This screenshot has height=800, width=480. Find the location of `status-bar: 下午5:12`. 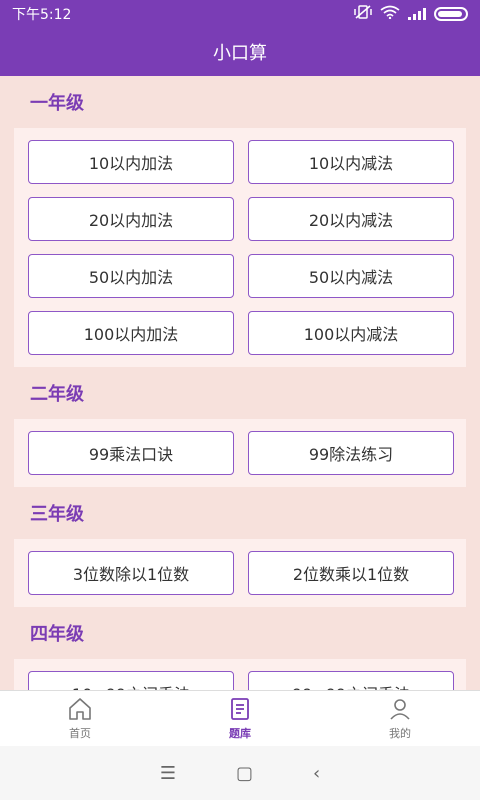

status-bar: 下午5:12 is located at coordinates (240, 14).